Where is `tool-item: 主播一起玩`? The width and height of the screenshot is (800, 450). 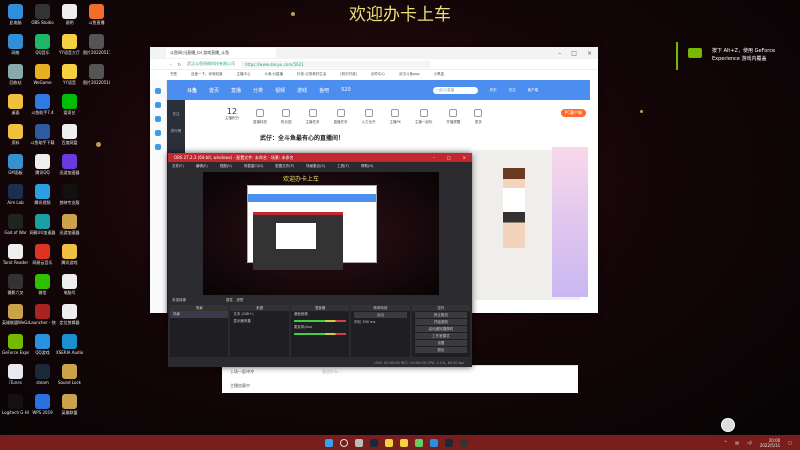
tool-item: 主播一起玩 is located at coordinates (423, 116).